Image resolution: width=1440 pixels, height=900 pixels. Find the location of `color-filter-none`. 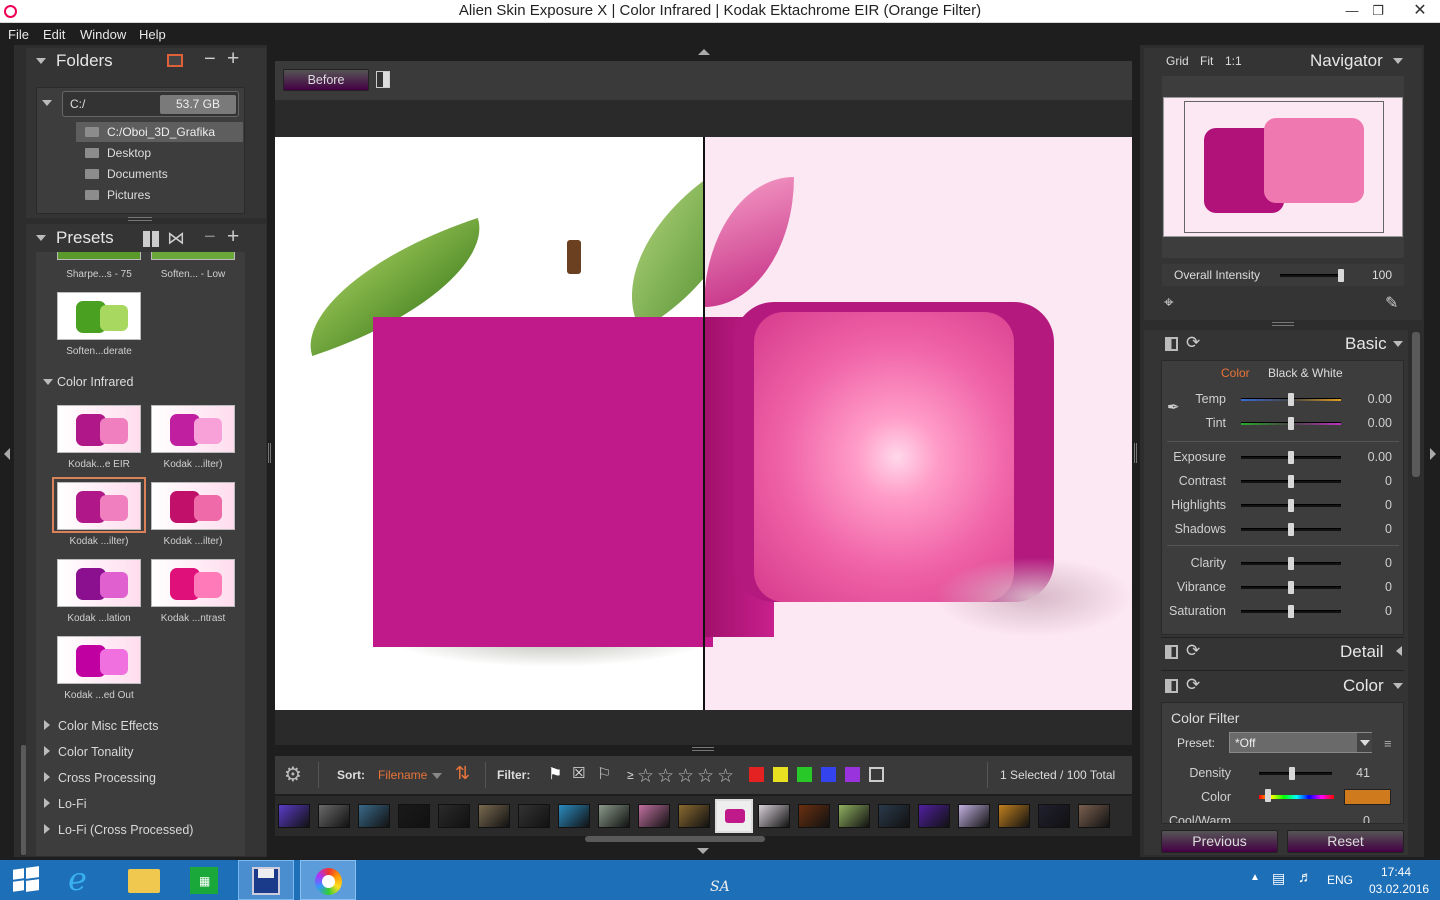

color-filter-none is located at coordinates (876, 774).